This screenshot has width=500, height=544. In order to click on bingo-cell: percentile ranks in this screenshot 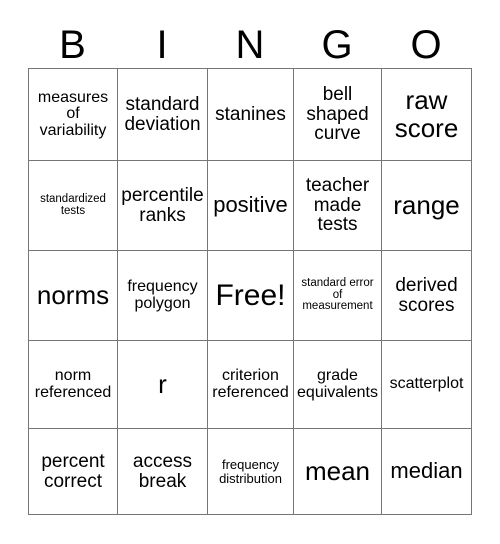, I will do `click(162, 205)`.